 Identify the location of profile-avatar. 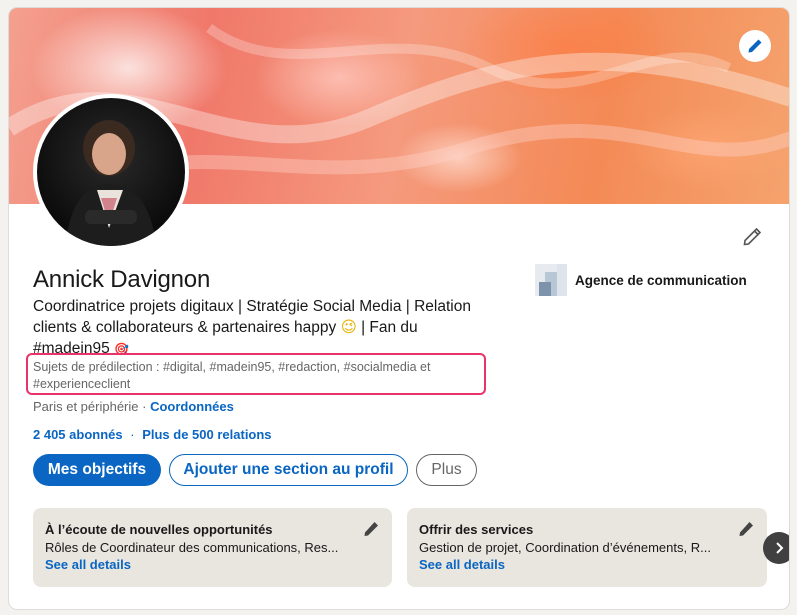
(111, 172).